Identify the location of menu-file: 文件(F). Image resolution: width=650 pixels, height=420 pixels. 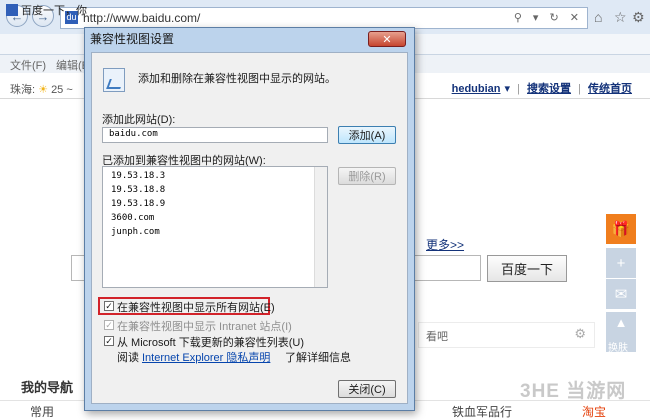
(28, 65).